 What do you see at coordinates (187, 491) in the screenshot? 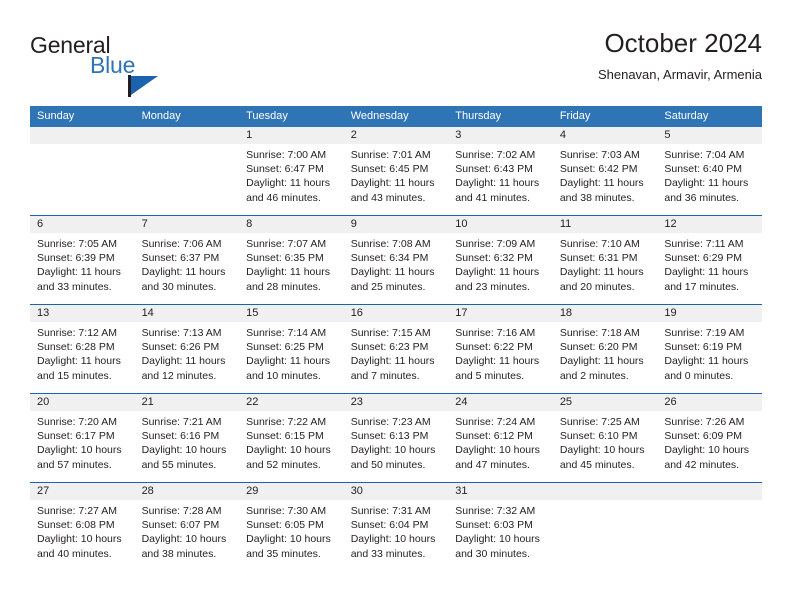
I see `day-number: 28` at bounding box center [187, 491].